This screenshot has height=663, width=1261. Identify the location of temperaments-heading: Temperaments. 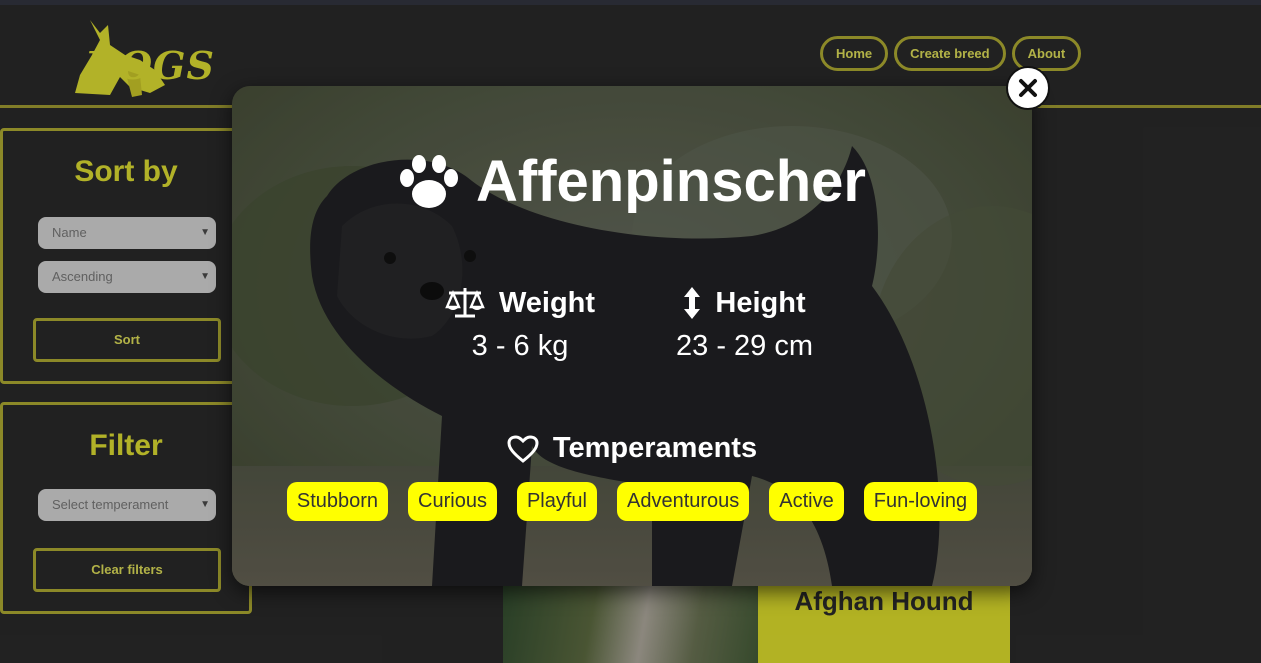
(632, 448).